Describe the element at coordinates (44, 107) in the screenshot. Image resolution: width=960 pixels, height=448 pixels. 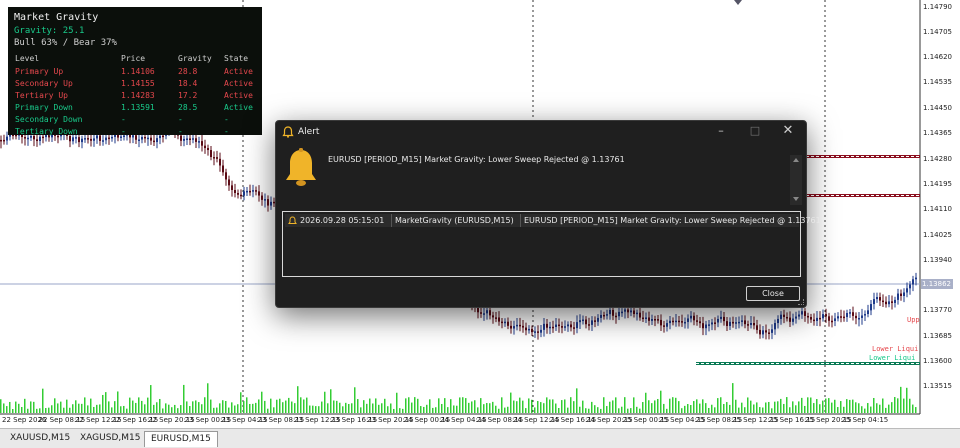
I see `panel-cell-level: Primary Down` at that location.